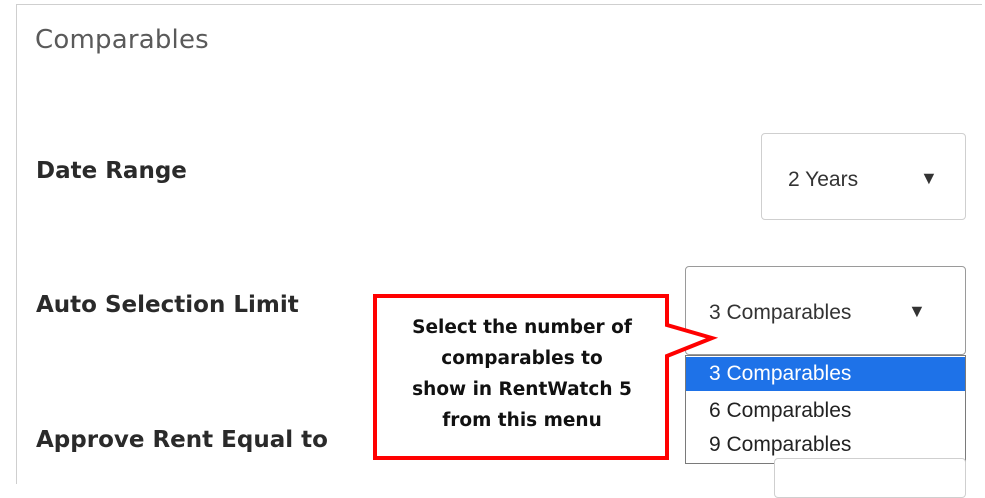 The width and height of the screenshot is (985, 498). What do you see at coordinates (522, 389) in the screenshot?
I see `callout-line: show in RentWatch 5` at bounding box center [522, 389].